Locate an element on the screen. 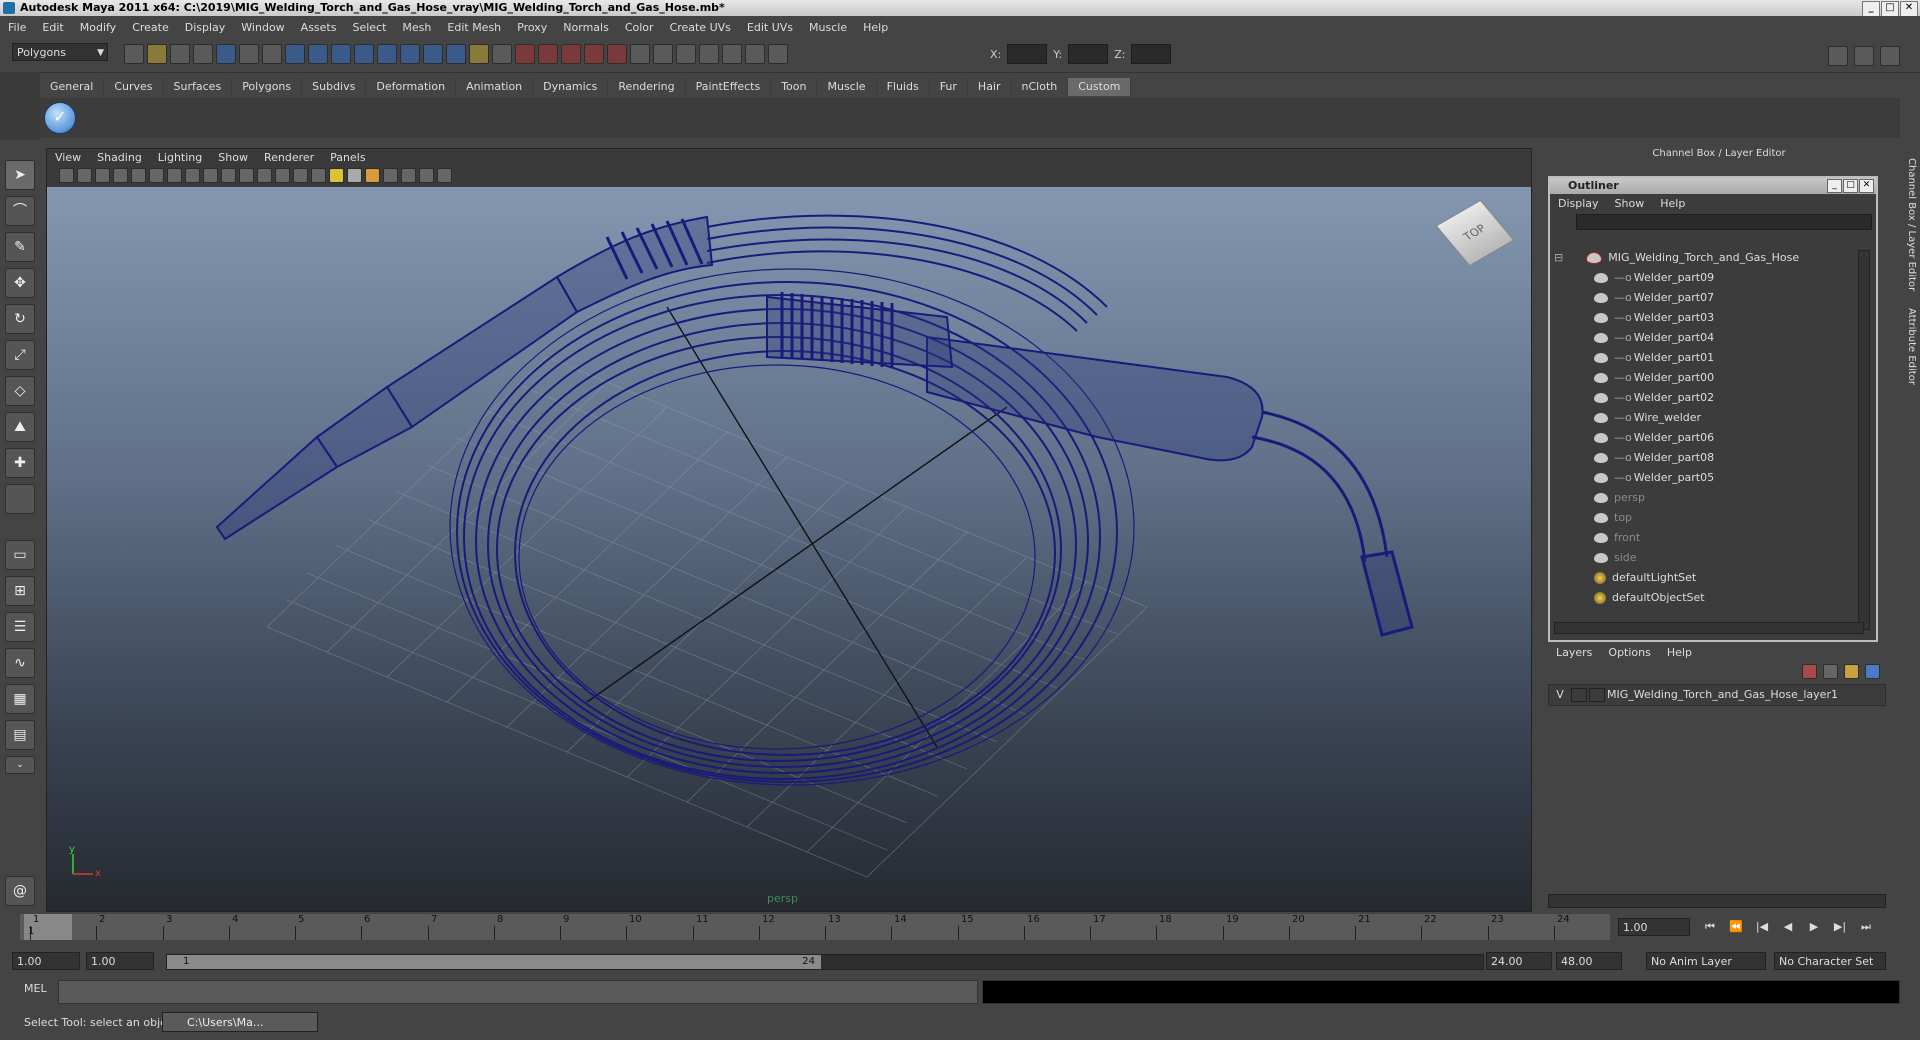 This screenshot has height=1040, width=1920. select-rendering-icon is located at coordinates (433, 54).